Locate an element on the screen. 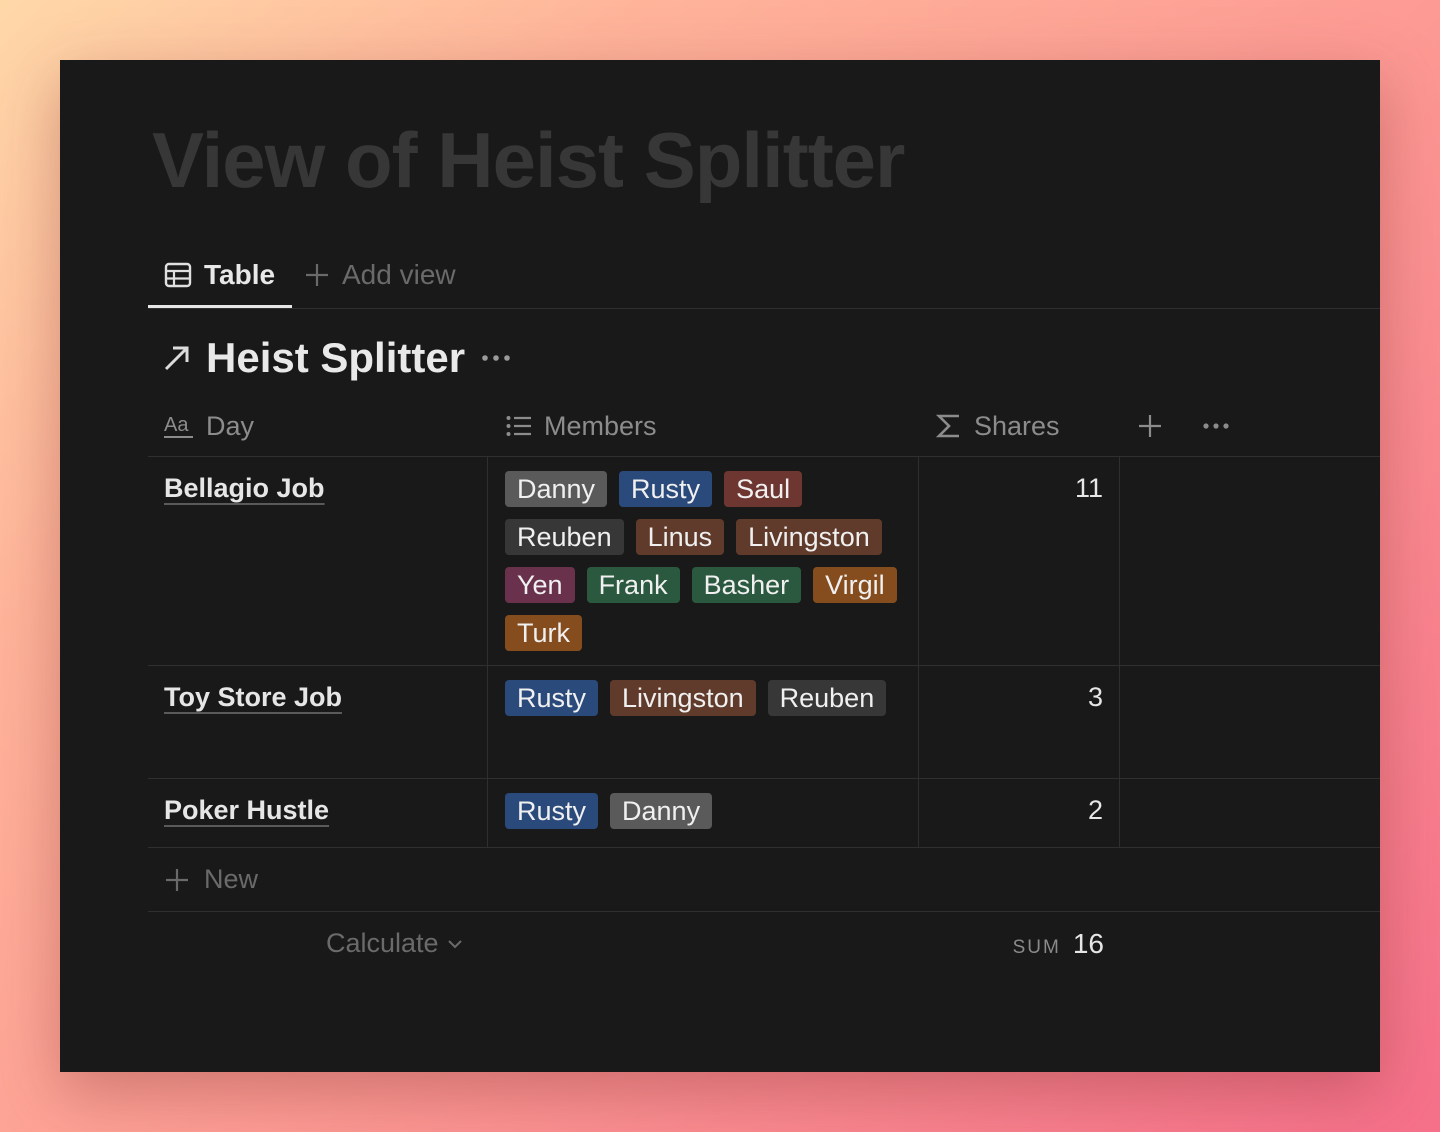 This screenshot has width=1440, height=1132. new-row-button: New is located at coordinates (764, 880).